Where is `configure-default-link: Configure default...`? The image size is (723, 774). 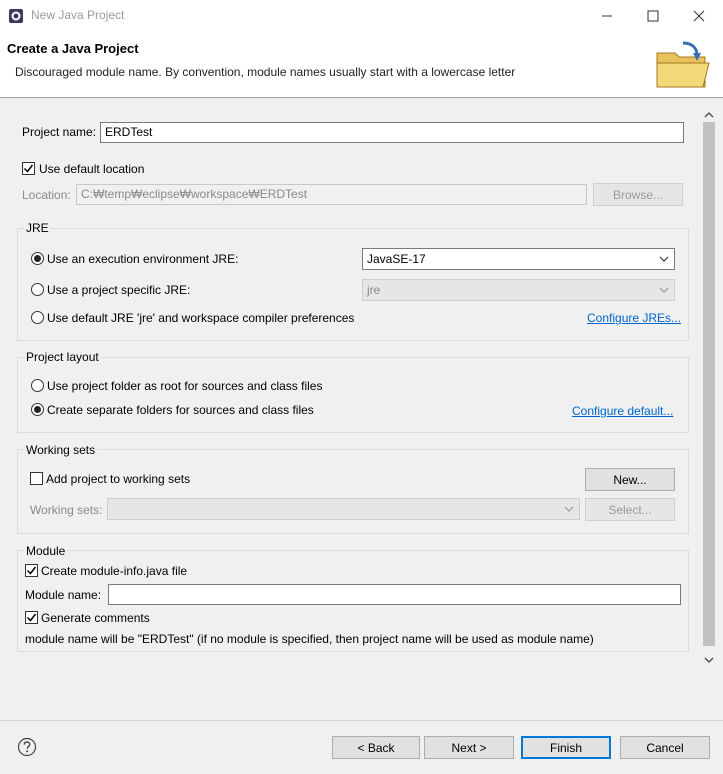
configure-default-link: Configure default... is located at coordinates (622, 411).